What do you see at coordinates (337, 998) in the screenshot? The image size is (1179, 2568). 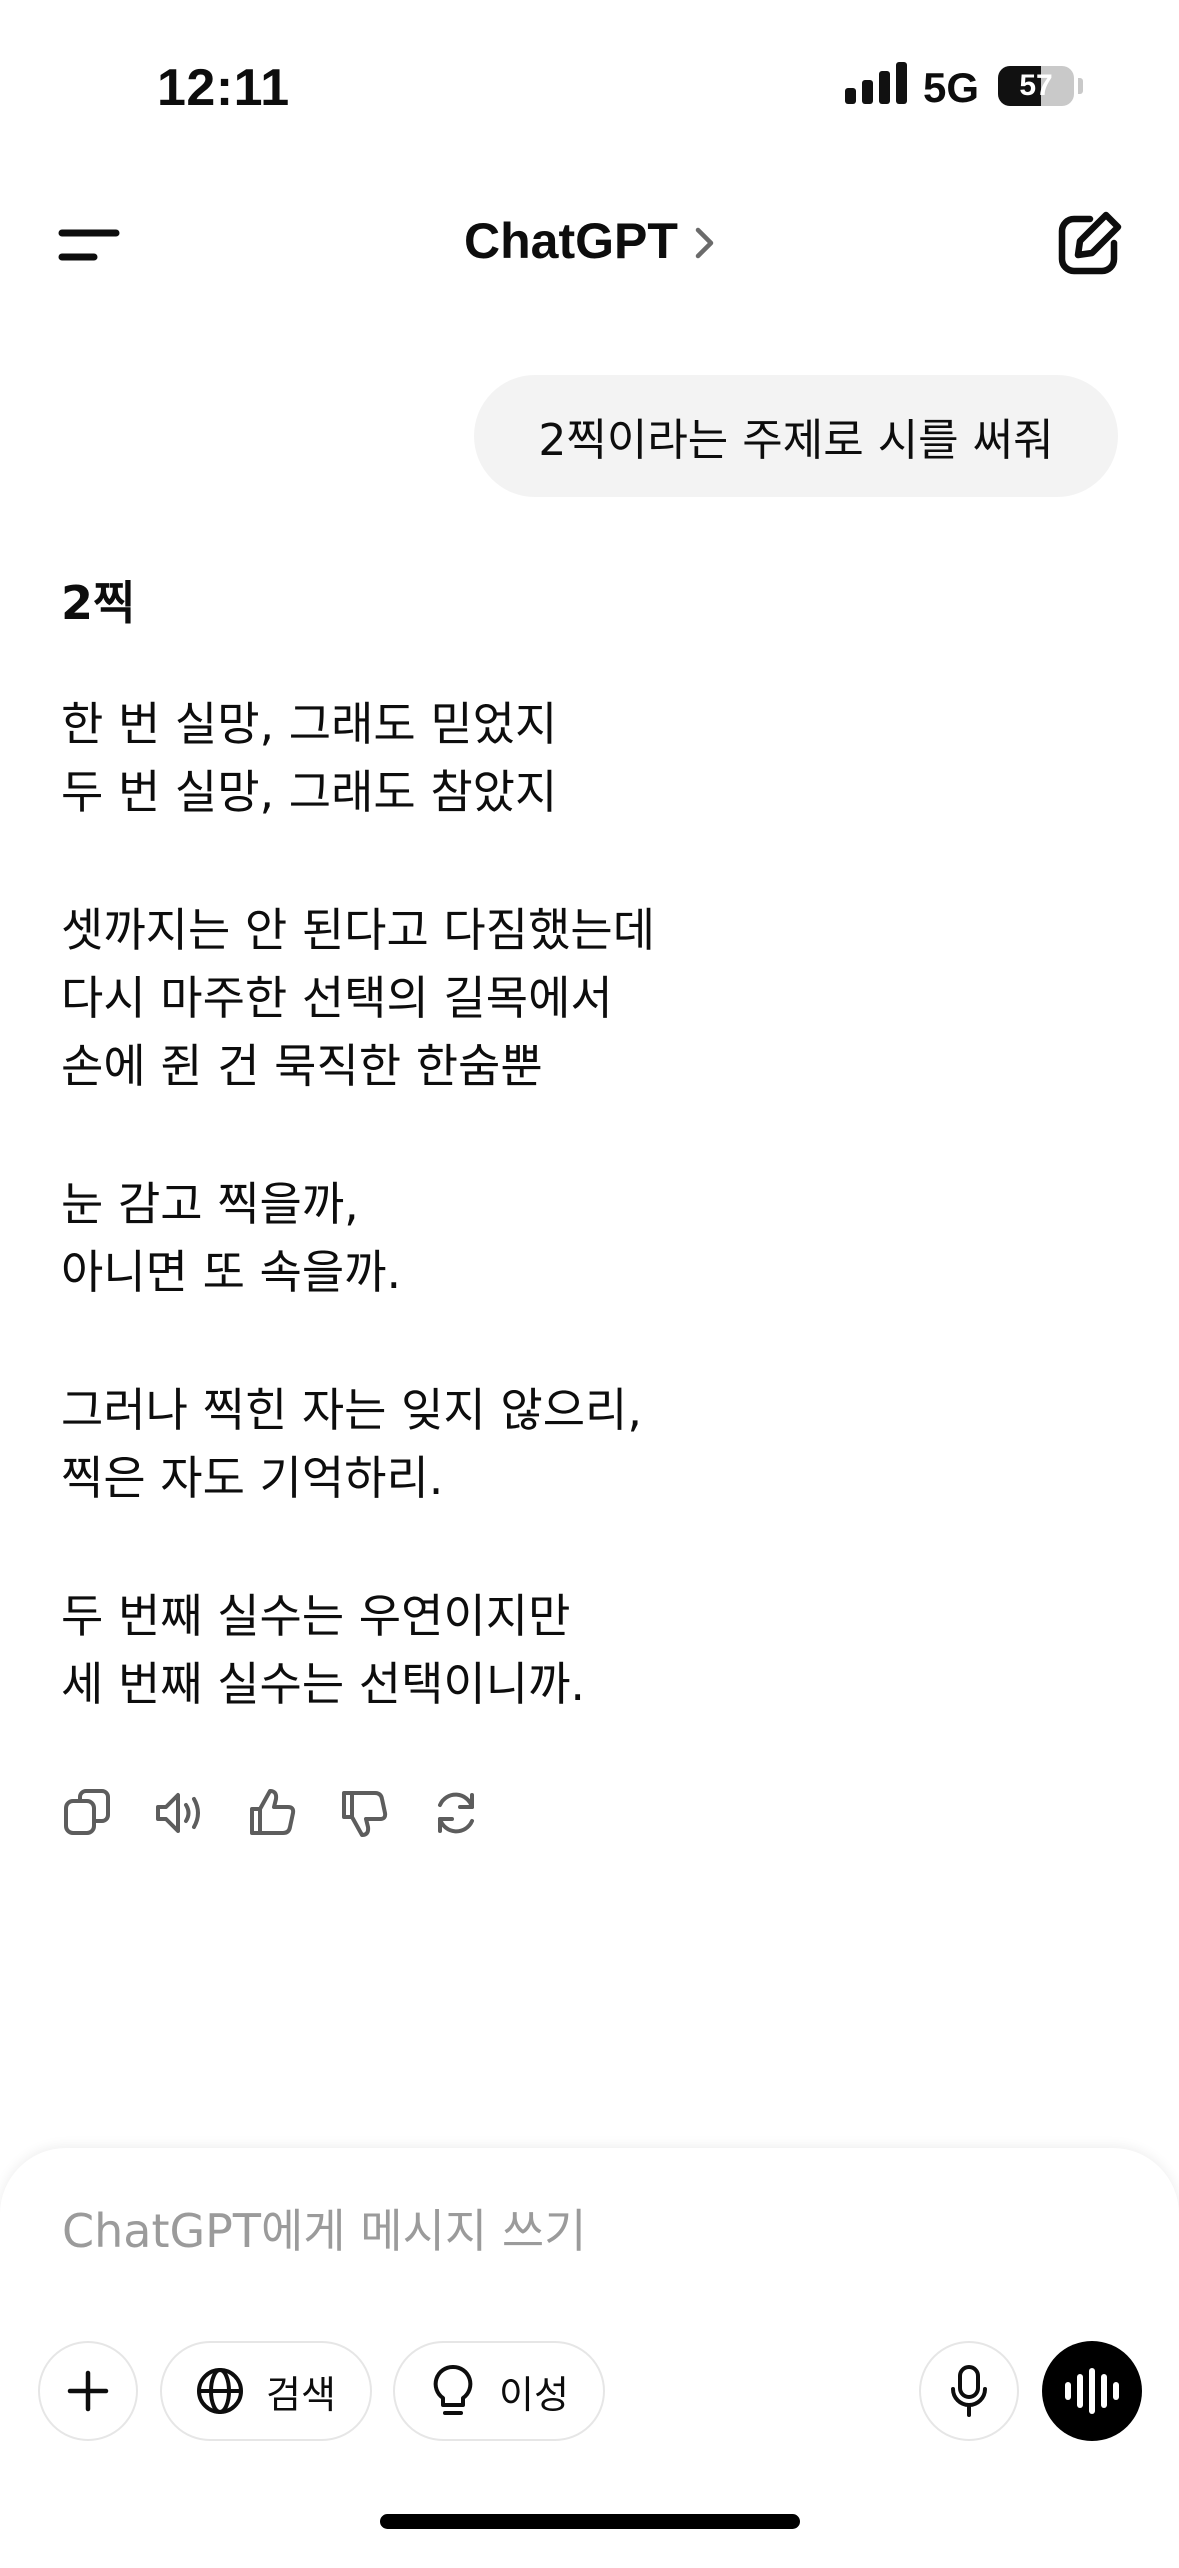 I see `poem-line: 다시 마주한 선택의 길목에서` at bounding box center [337, 998].